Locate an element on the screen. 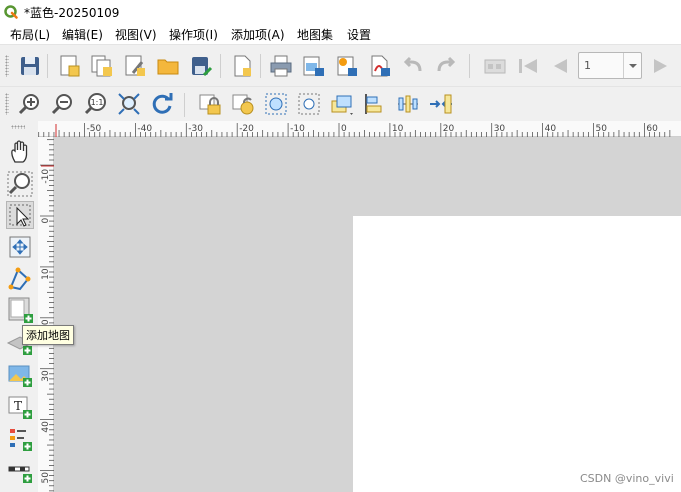 The width and height of the screenshot is (681, 492). ruler-label: 60 is located at coordinates (652, 129).